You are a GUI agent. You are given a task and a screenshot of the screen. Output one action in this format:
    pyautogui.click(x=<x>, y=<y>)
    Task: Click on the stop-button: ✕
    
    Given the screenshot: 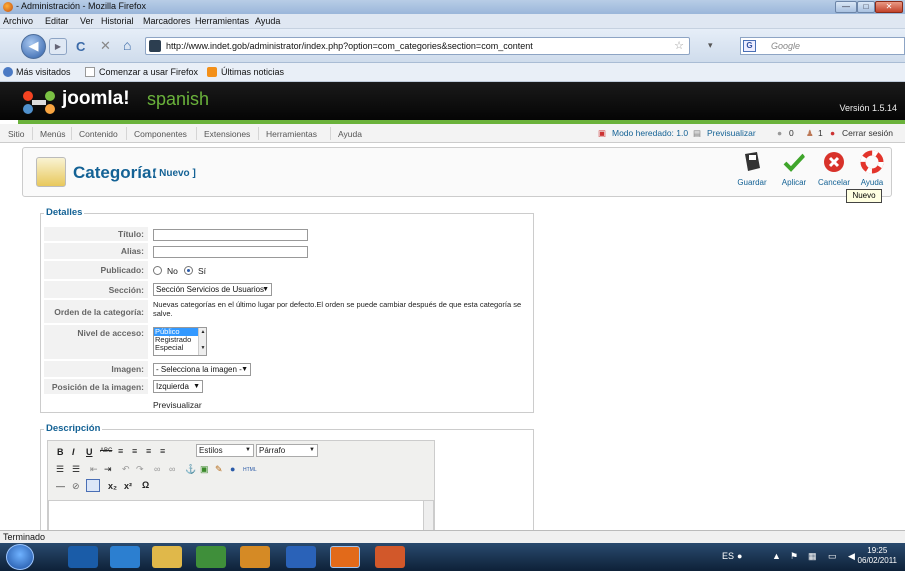 What is the action you would take?
    pyautogui.click(x=105, y=46)
    